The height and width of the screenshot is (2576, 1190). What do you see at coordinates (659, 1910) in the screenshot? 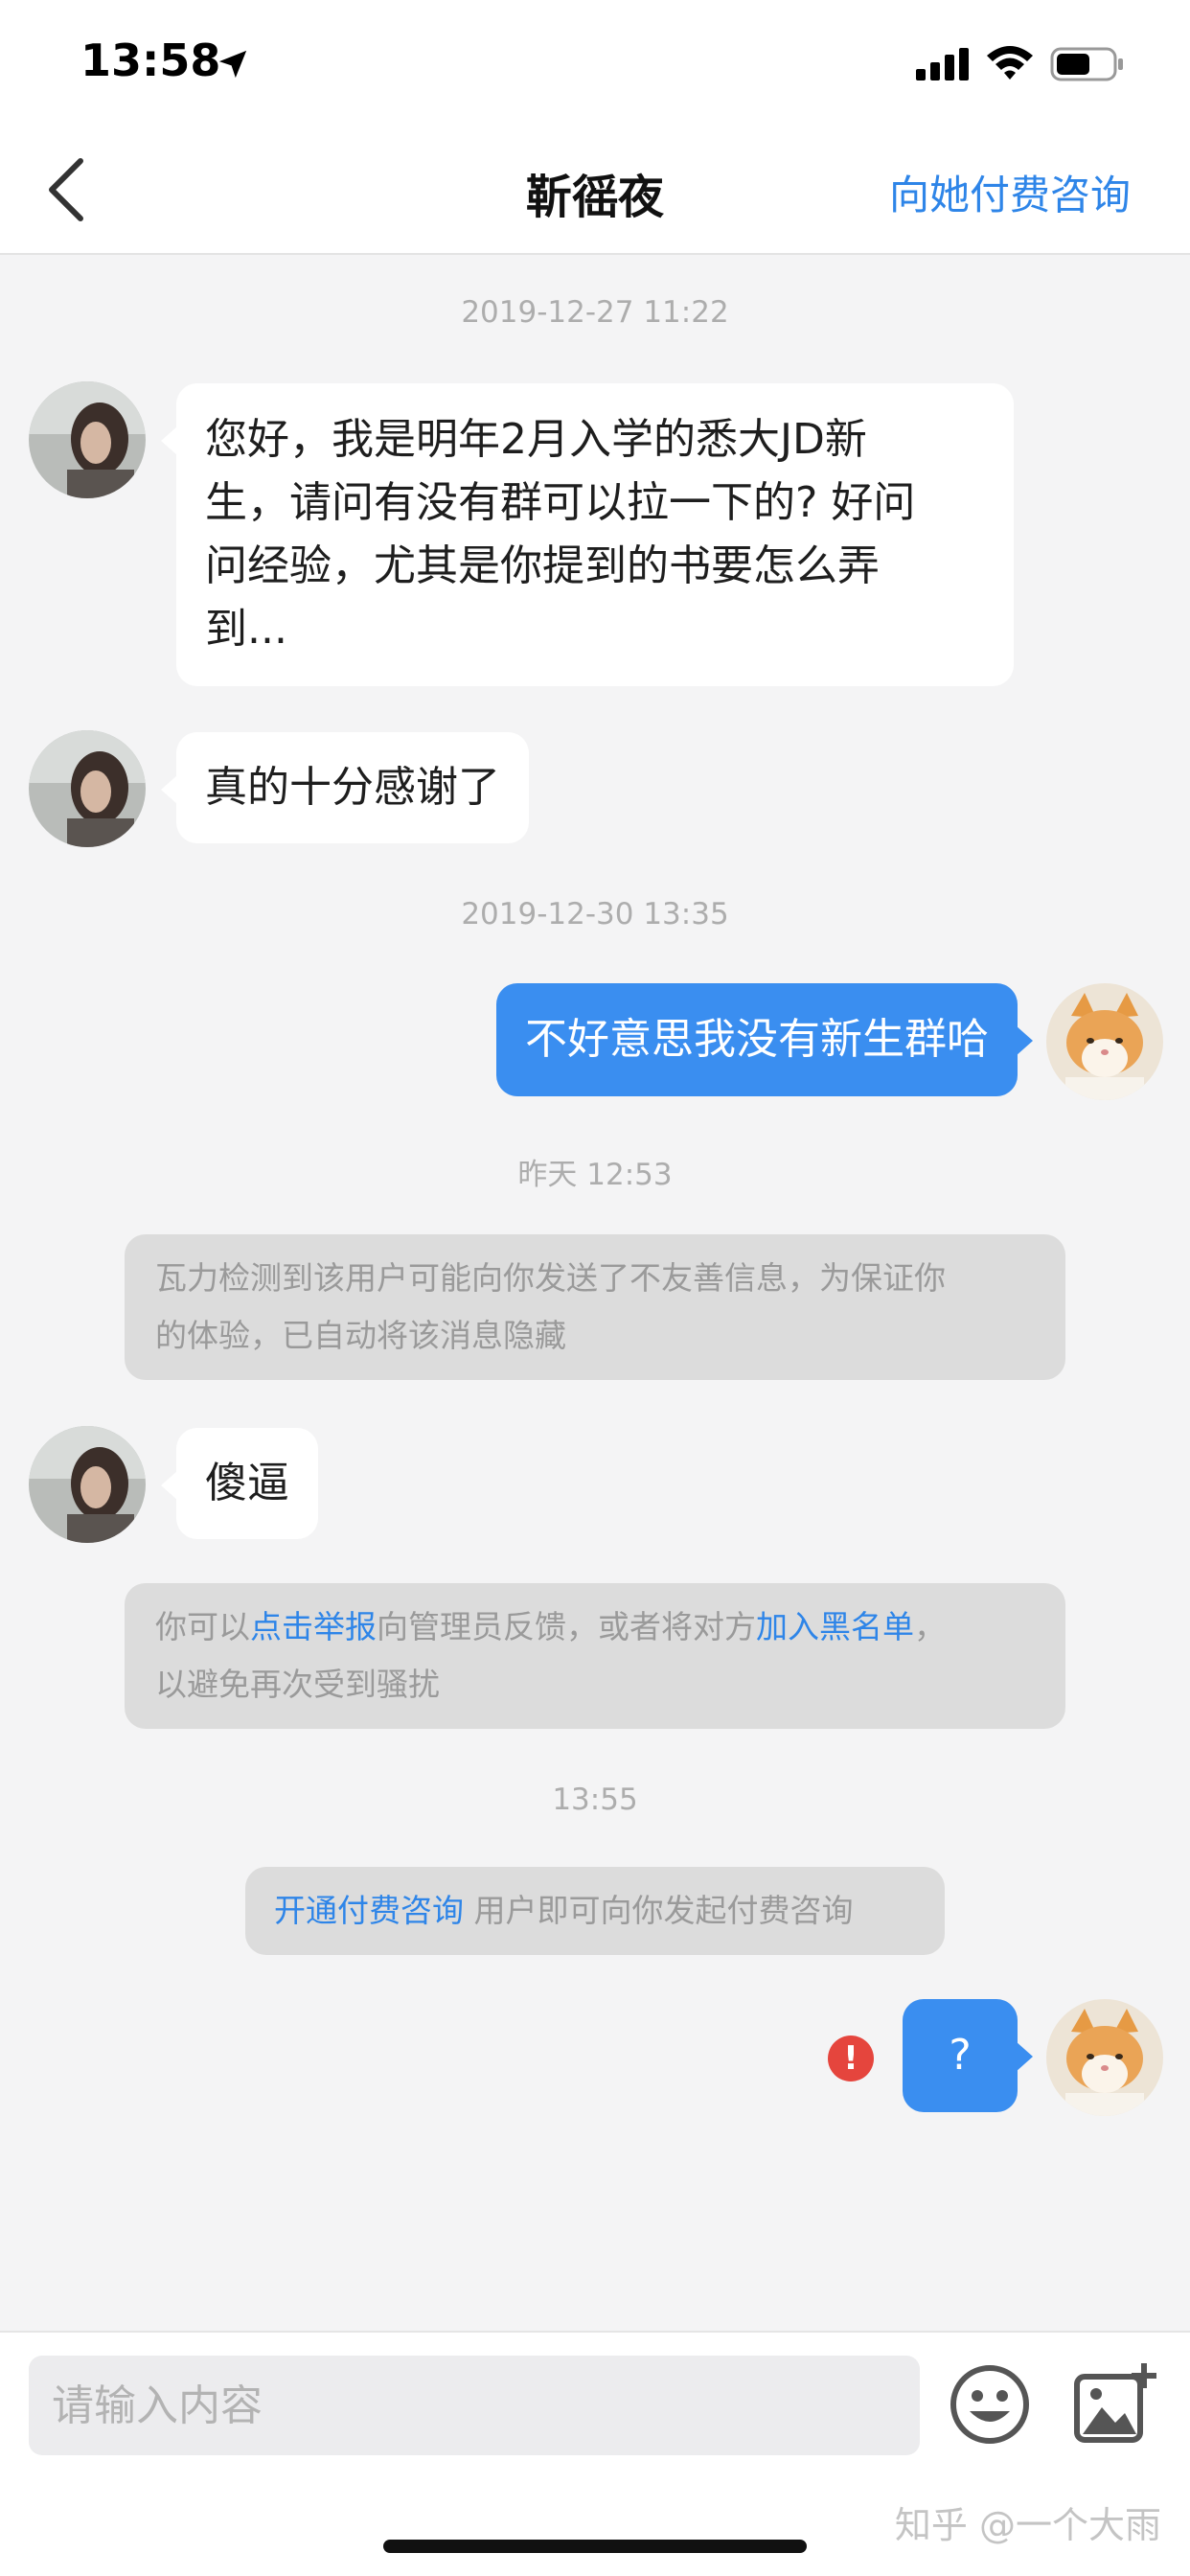
I see `notice-text: 用户即可向你发起付费咨询` at bounding box center [659, 1910].